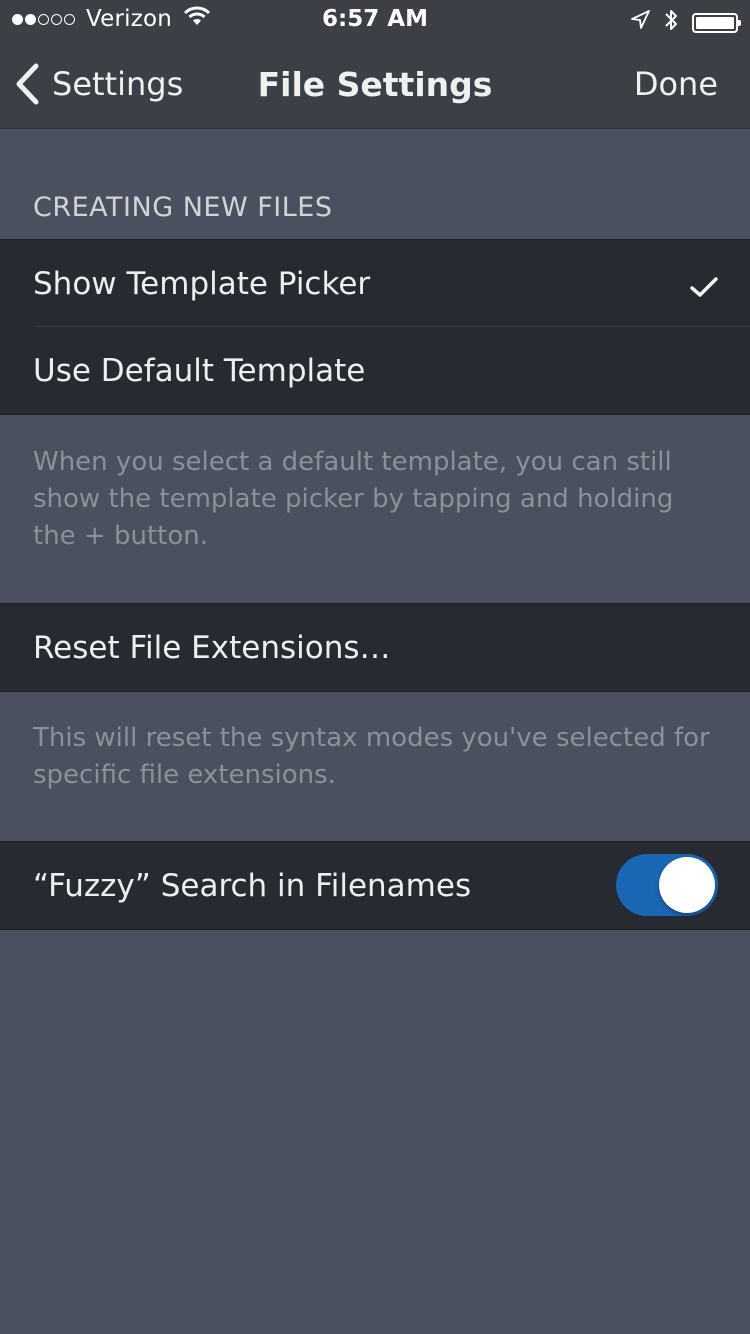 The height and width of the screenshot is (1334, 750). Describe the element at coordinates (199, 370) in the screenshot. I see `option-label: Use Default Template` at that location.